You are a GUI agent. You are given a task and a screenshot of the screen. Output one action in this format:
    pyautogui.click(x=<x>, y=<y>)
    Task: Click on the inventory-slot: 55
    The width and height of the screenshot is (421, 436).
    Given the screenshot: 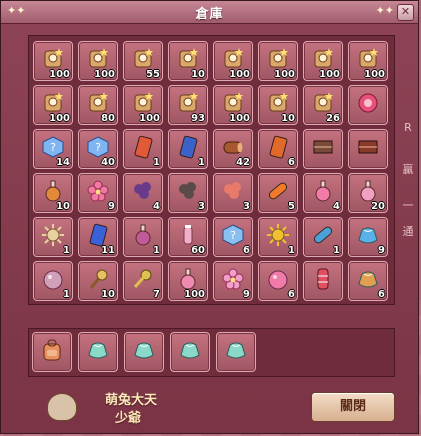 What is the action you would take?
    pyautogui.click(x=143, y=61)
    